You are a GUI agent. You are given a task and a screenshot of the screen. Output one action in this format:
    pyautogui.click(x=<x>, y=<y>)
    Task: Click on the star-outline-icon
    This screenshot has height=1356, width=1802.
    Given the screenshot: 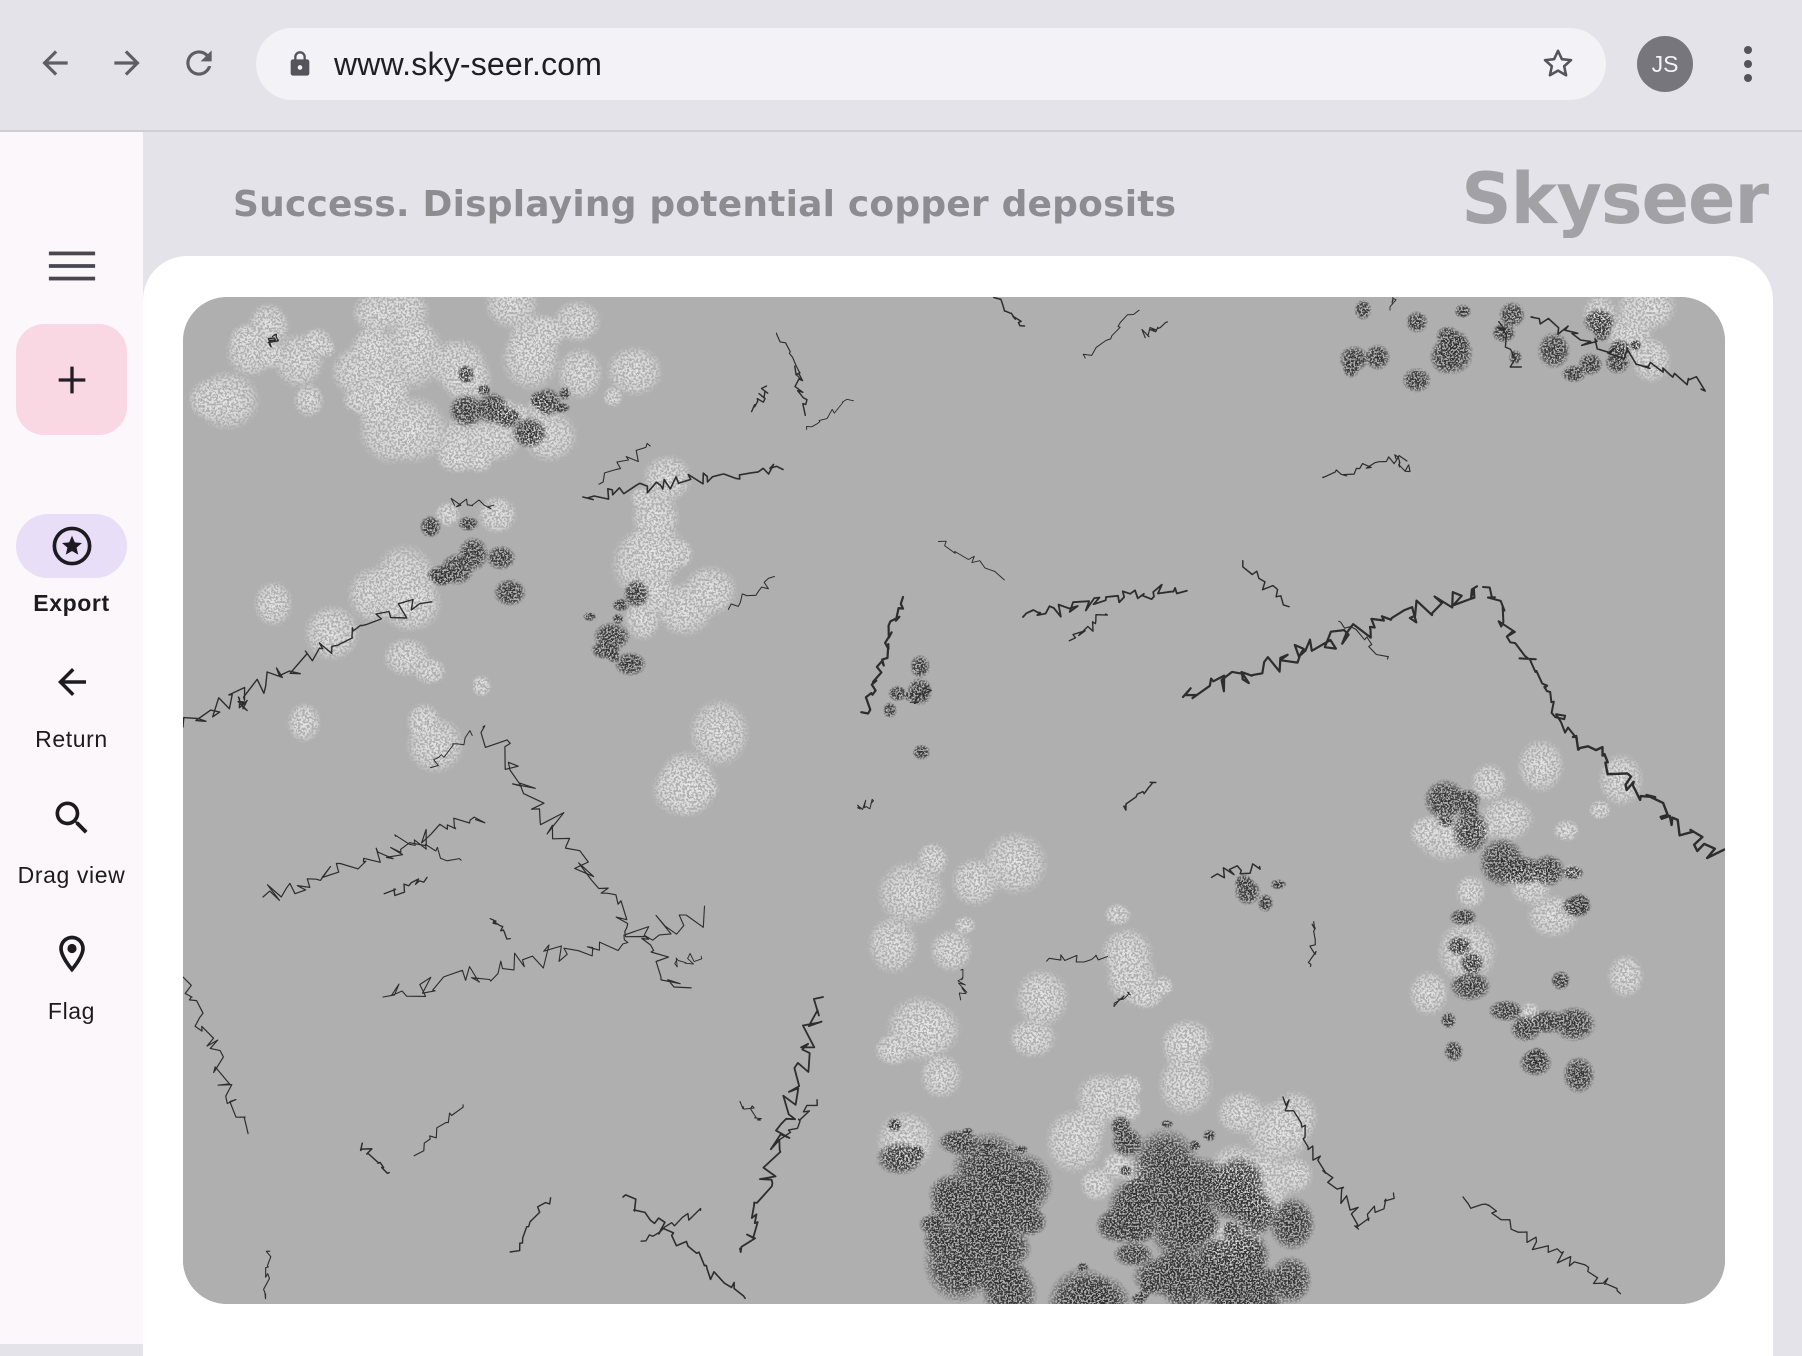 What is the action you would take?
    pyautogui.click(x=1558, y=64)
    